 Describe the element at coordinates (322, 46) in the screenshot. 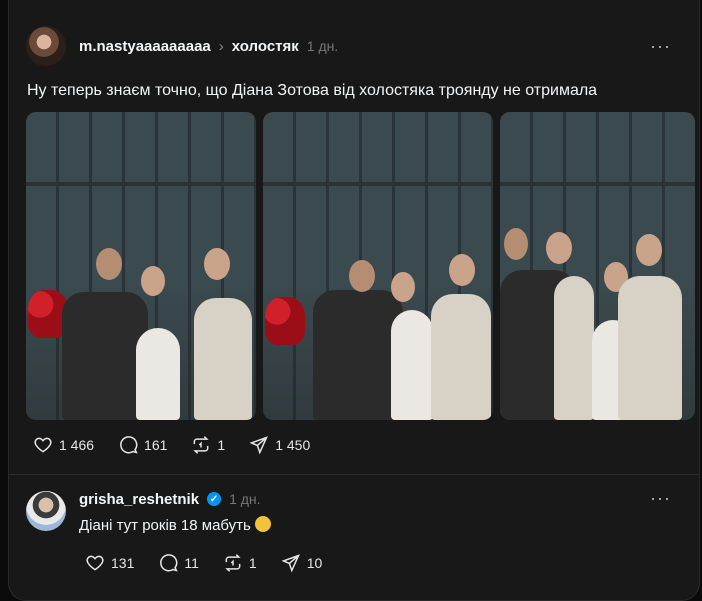

I see `post-time: 1 дн.` at that location.